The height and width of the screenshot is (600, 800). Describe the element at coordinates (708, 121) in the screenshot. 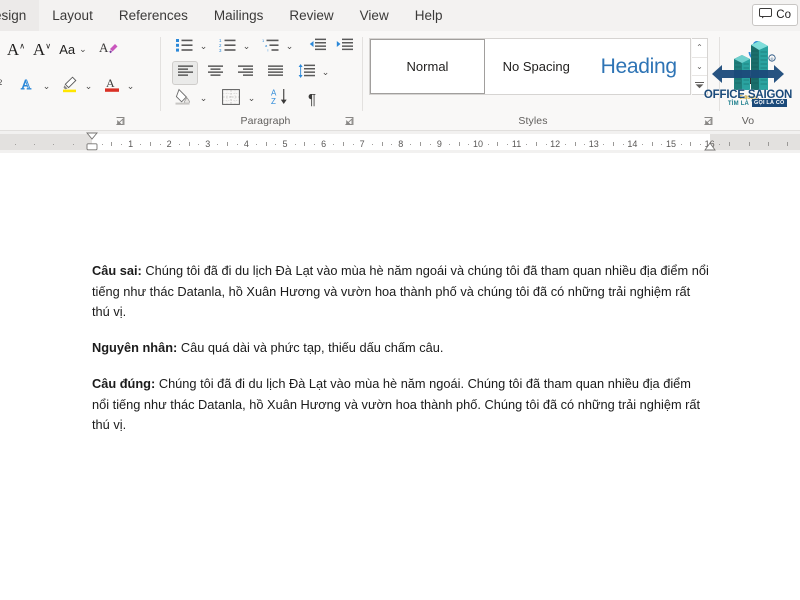

I see `styles-dialog-launcher` at that location.